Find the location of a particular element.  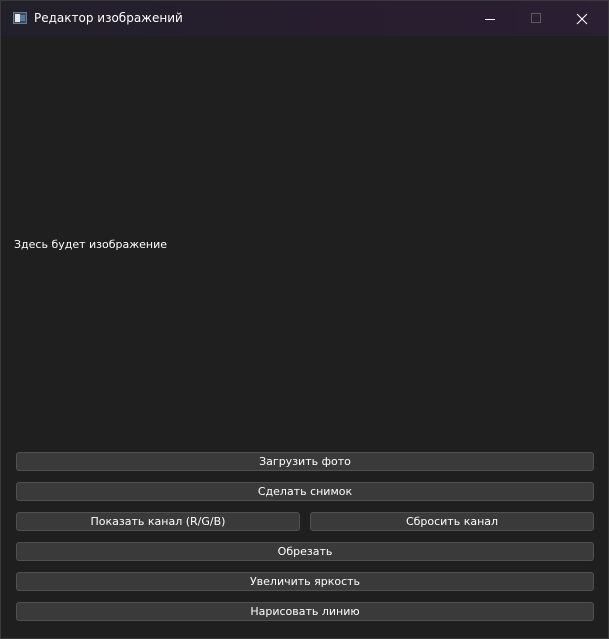

minimize-button is located at coordinates (490, 18).